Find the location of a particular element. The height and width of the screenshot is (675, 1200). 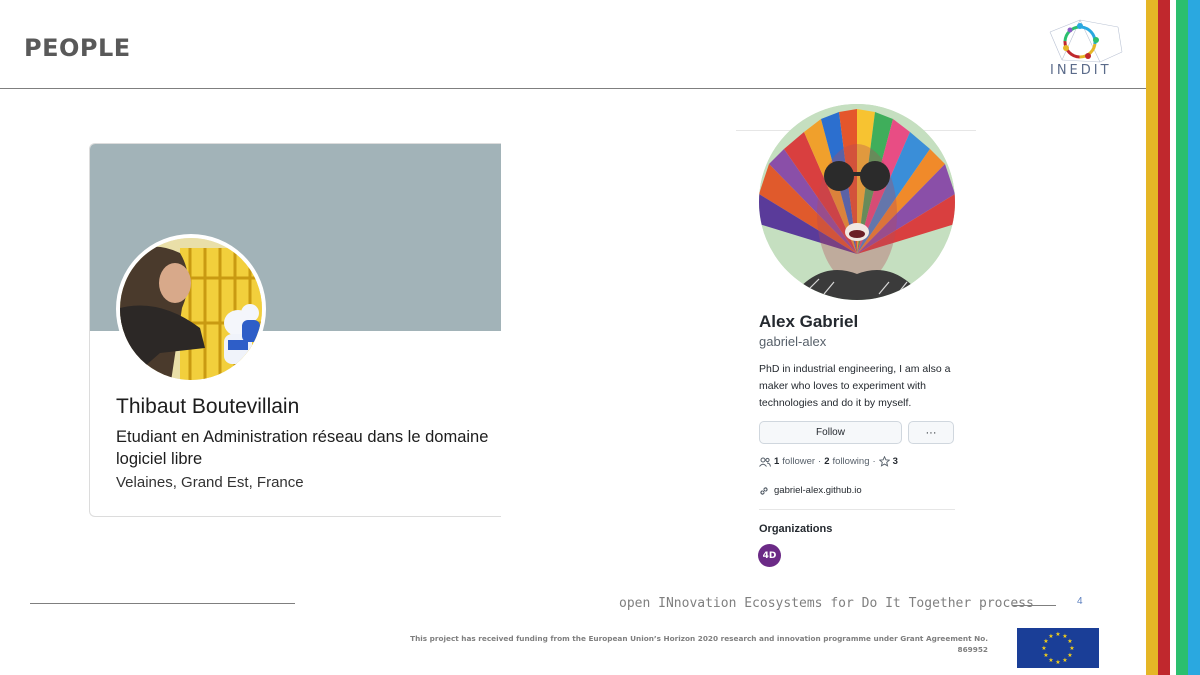

github-website: gabriel-alex.github.io is located at coordinates (810, 490).